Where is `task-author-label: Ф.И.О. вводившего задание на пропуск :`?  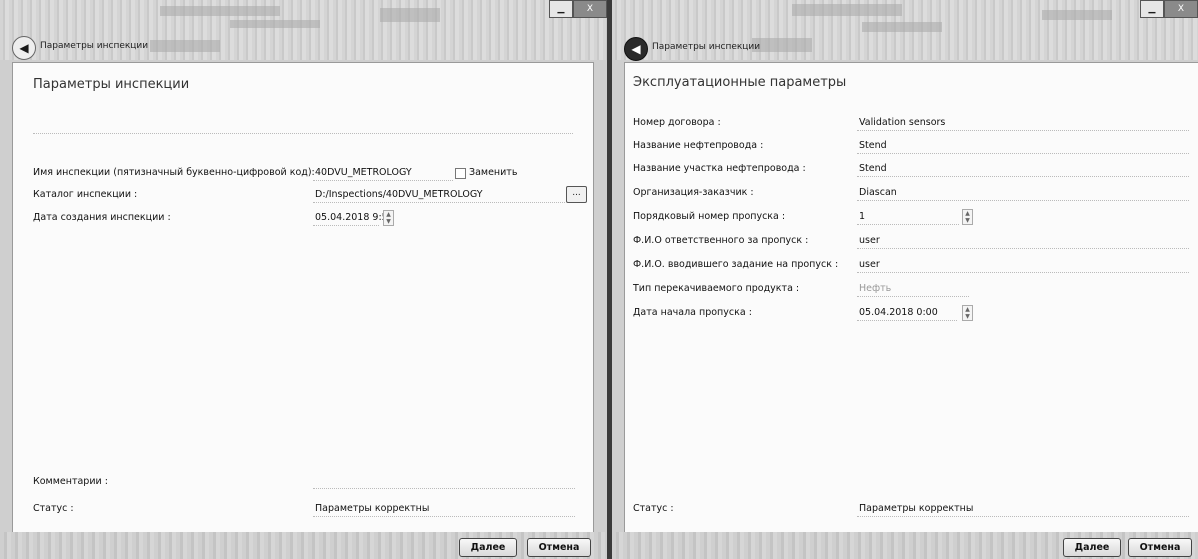
task-author-label: Ф.И.О. вводившего задание на пропуск : is located at coordinates (736, 264).